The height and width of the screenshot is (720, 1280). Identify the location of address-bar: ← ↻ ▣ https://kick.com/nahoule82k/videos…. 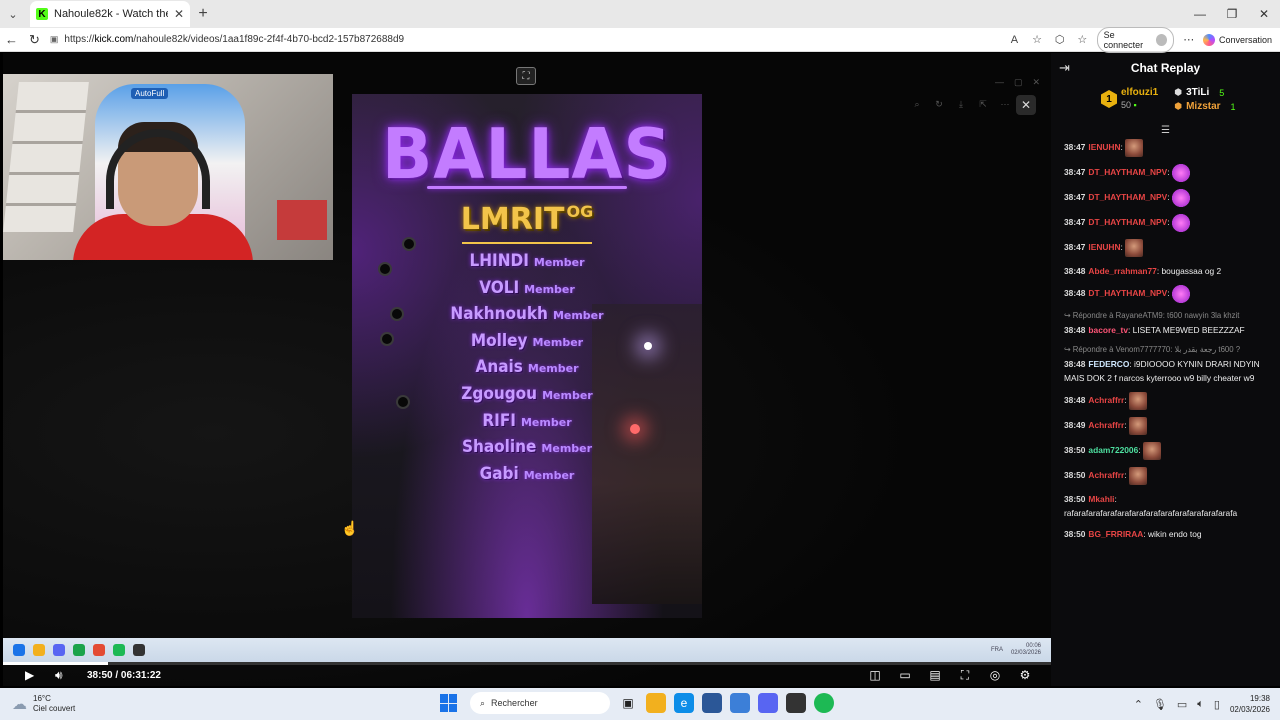
(640, 39).